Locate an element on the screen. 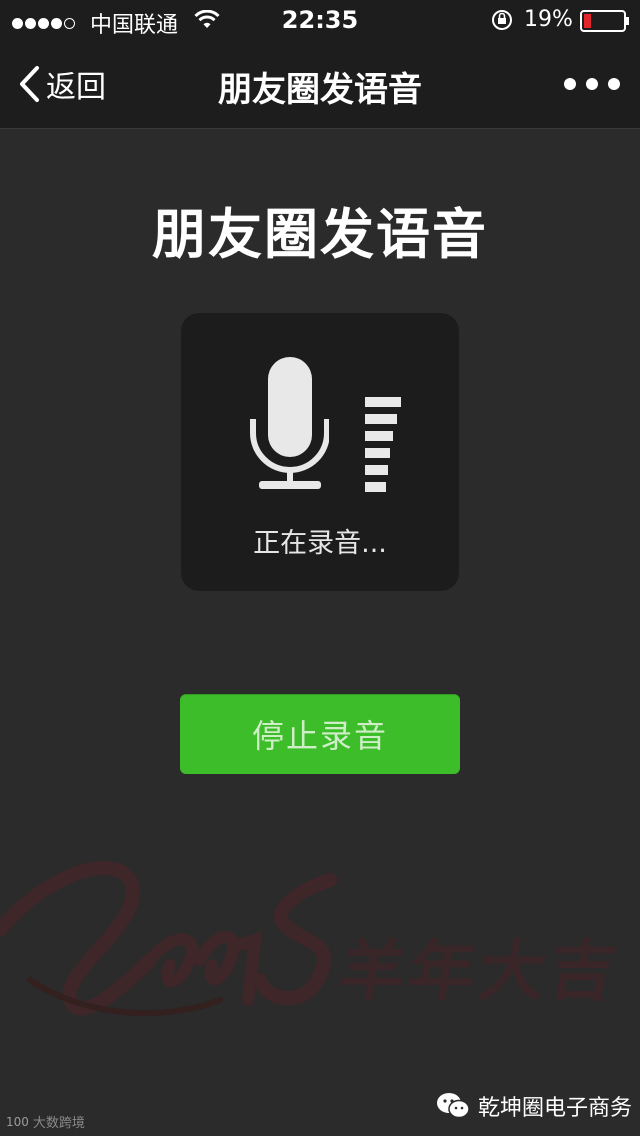 This screenshot has width=640, height=1136. watermark-right-text: 乾坤圈电子商务 is located at coordinates (555, 1108).